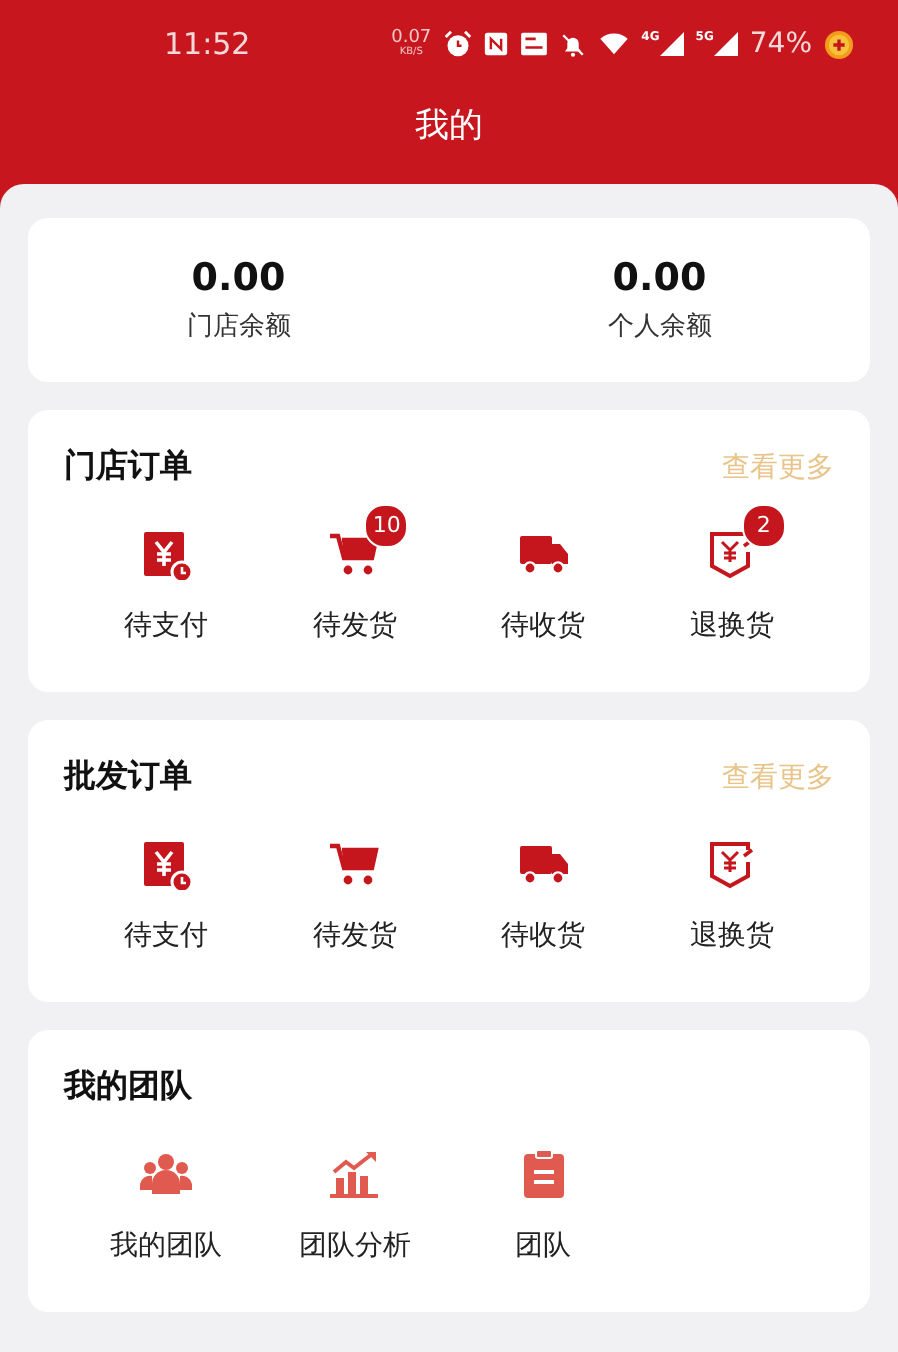  Describe the element at coordinates (543, 1192) in the screenshot. I see `order-status-item: 团队` at that location.